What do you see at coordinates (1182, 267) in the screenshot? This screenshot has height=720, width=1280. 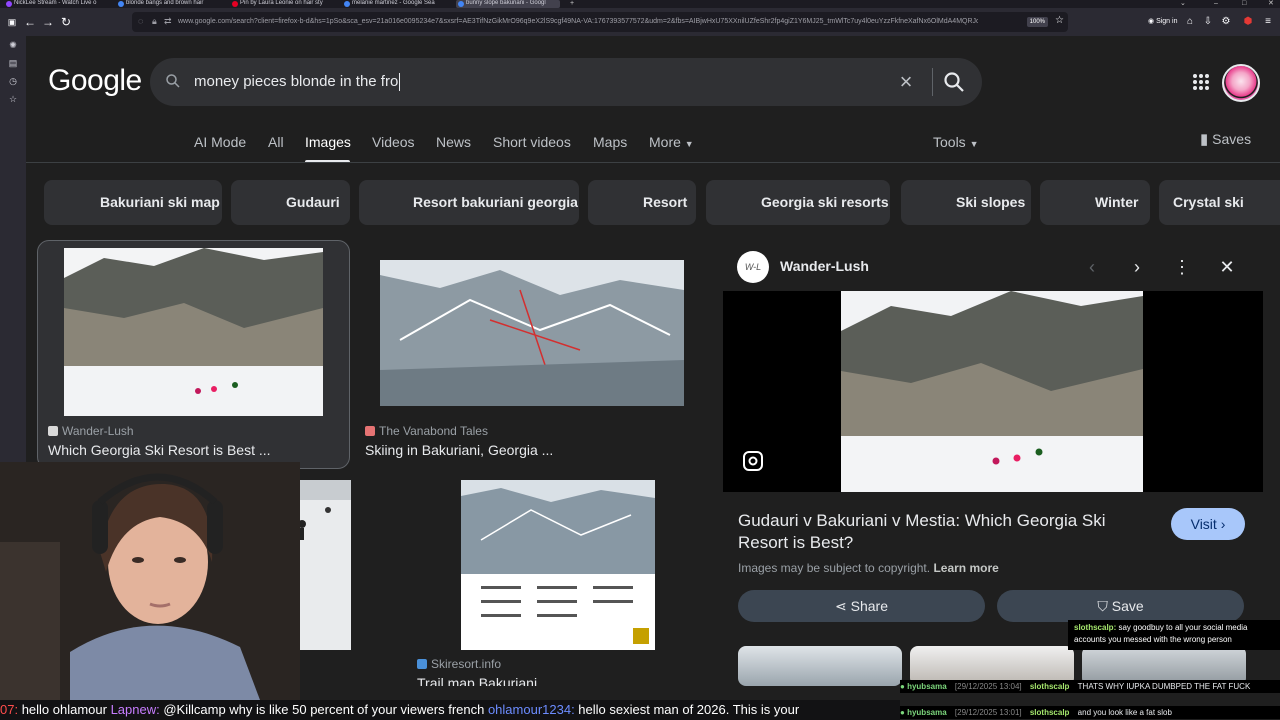 I see `more-options-icon: ⋮` at bounding box center [1182, 267].